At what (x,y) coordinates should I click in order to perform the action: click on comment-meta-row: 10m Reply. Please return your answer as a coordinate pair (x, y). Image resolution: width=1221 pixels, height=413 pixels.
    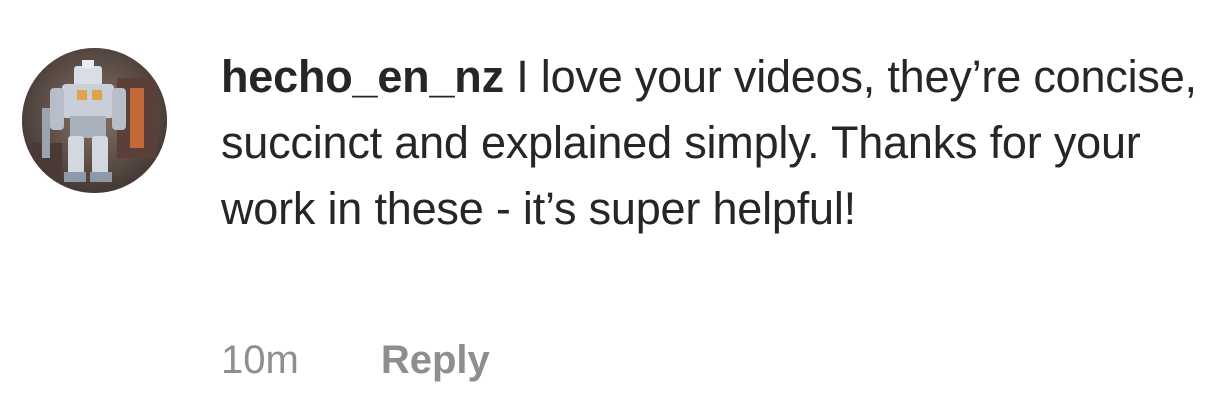
    Looking at the image, I should click on (355, 360).